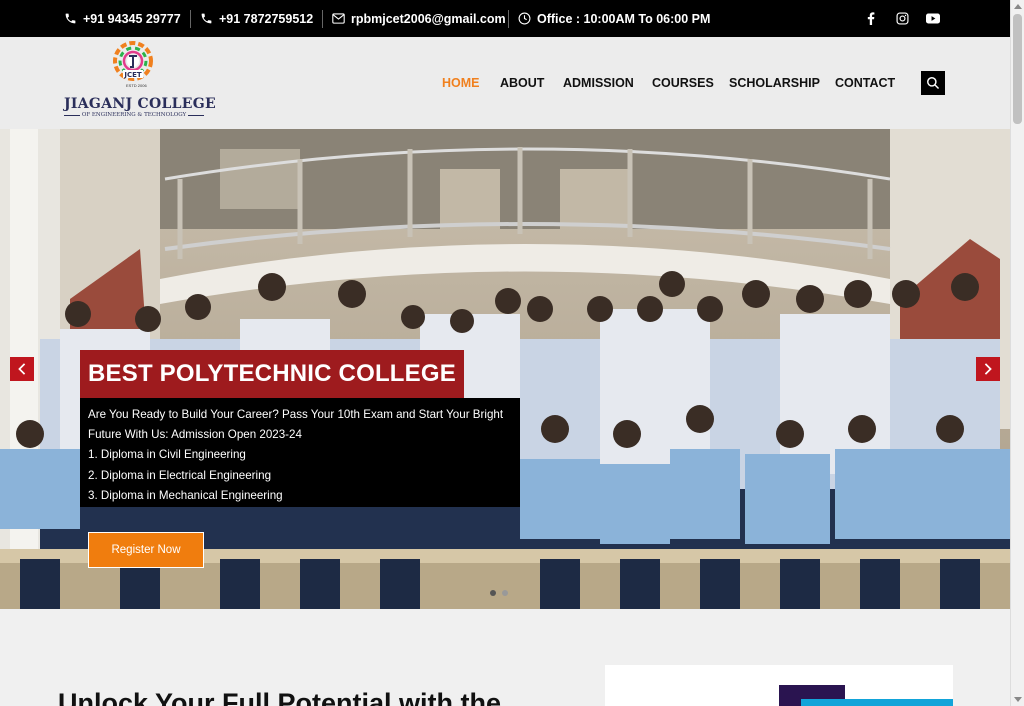 This screenshot has height=706, width=1024. What do you see at coordinates (779, 685) in the screenshot?
I see `promo-card` at bounding box center [779, 685].